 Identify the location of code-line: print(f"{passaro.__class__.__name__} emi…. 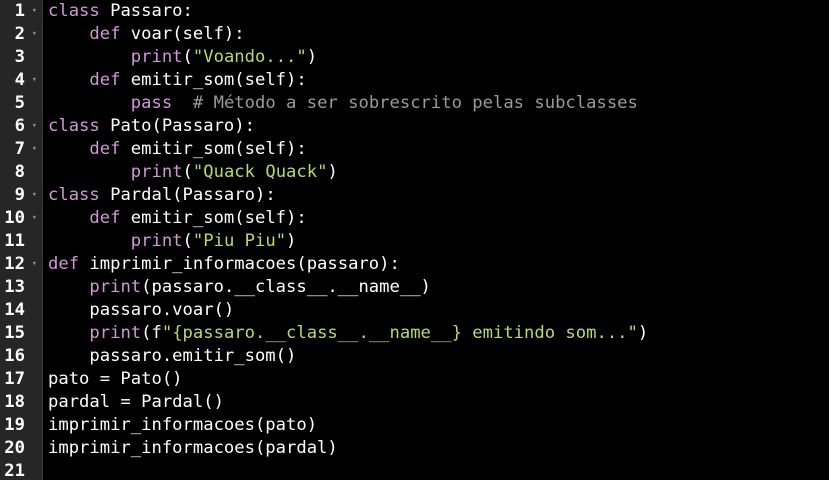
(436, 333).